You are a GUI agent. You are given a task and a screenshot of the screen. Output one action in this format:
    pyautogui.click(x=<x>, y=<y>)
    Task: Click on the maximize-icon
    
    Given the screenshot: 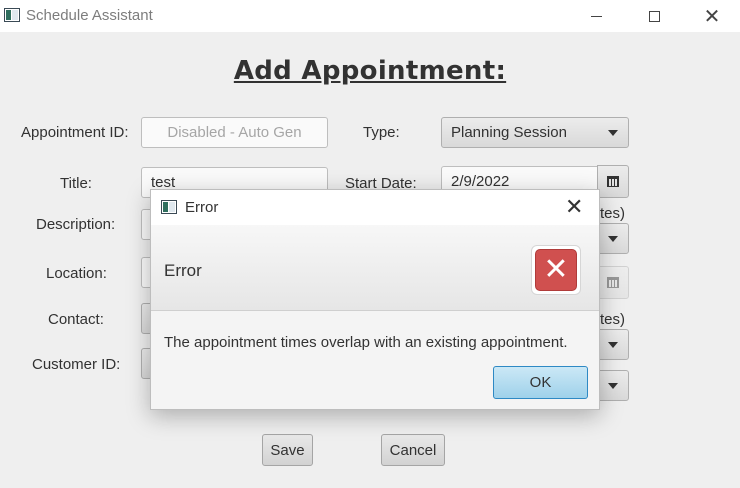 What is the action you would take?
    pyautogui.click(x=654, y=16)
    